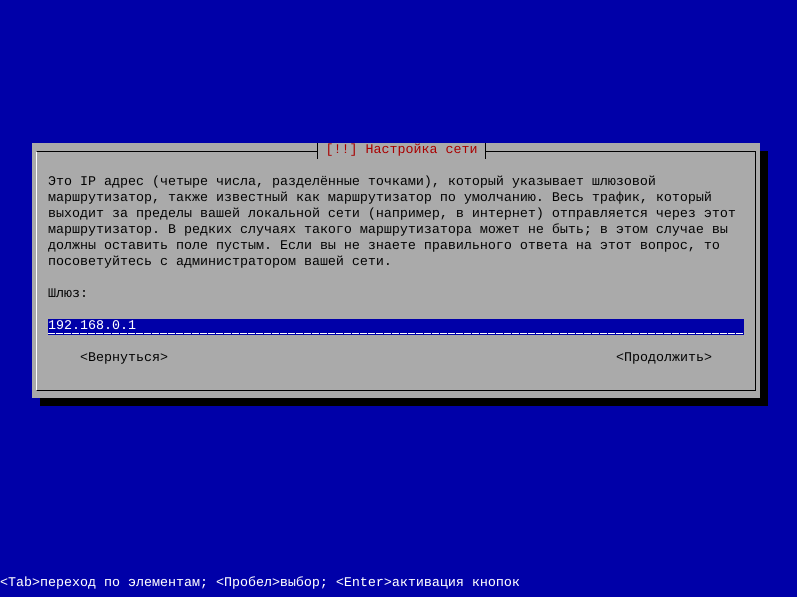 The width and height of the screenshot is (797, 597). What do you see at coordinates (392, 223) in the screenshot?
I see `description-text: Это IP адрес (четыре числа, разделённые точками), который указывает шлюзовой маршрутизатор, также известный как маршрутизатор по умолчанию. Весь трафик, который выходит за пределы вашей локальной сети (например, в интернет) отправляется через этот маршрутизатор. В редких случаях такого маршрутизатора может не быть; в этом случае вы должны оставить поле пустым. Если вы не знаете правильного ответа на этот вопрос, то посоветуйтесь с администратором вашей сети.` at bounding box center [392, 223].